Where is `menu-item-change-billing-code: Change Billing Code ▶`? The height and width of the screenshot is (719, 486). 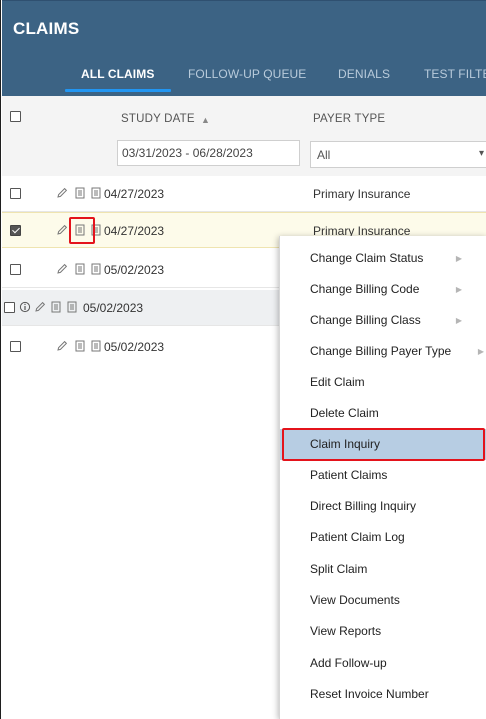 menu-item-change-billing-code: Change Billing Code ▶ is located at coordinates (383, 289).